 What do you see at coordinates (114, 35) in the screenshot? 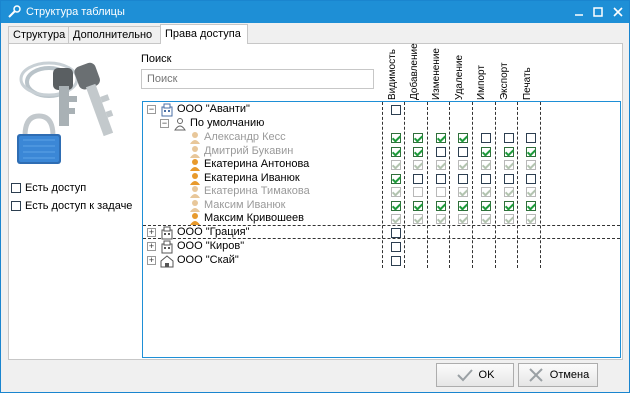
I see `tab-additional: Дополнительно` at bounding box center [114, 35].